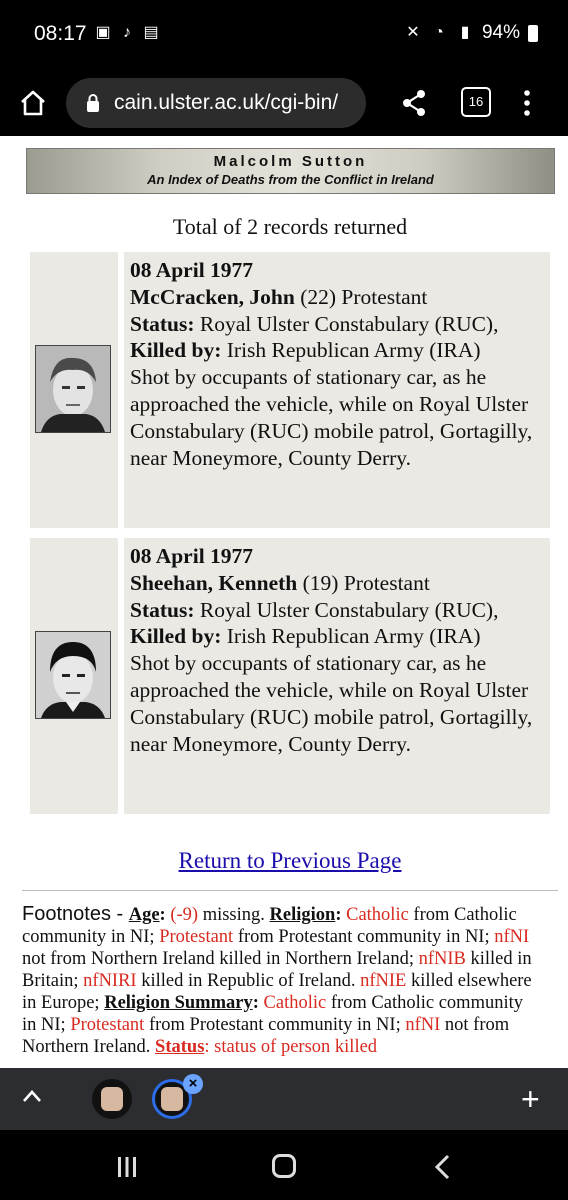 Image resolution: width=568 pixels, height=1200 pixels. Describe the element at coordinates (103, 32) in the screenshot. I see `gallery-icon: ▣` at that location.